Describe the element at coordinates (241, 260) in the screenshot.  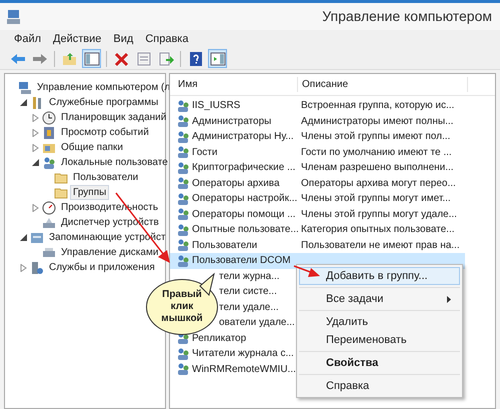
I see `group-name: Пользователи DCOM` at that location.